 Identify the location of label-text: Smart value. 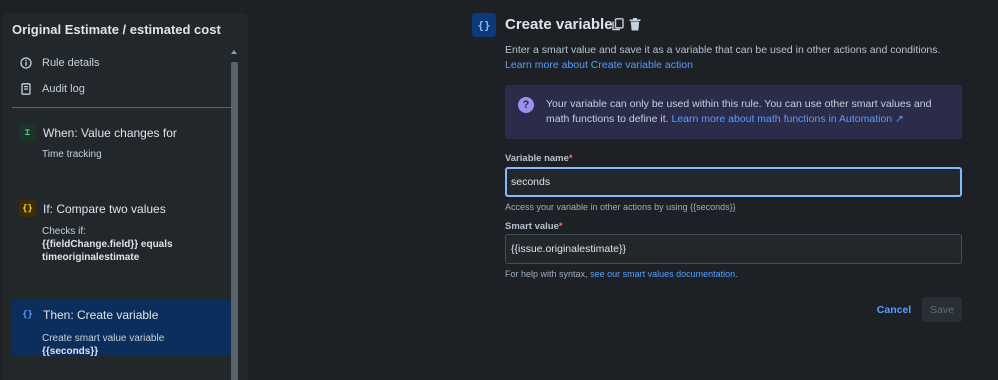
(532, 226).